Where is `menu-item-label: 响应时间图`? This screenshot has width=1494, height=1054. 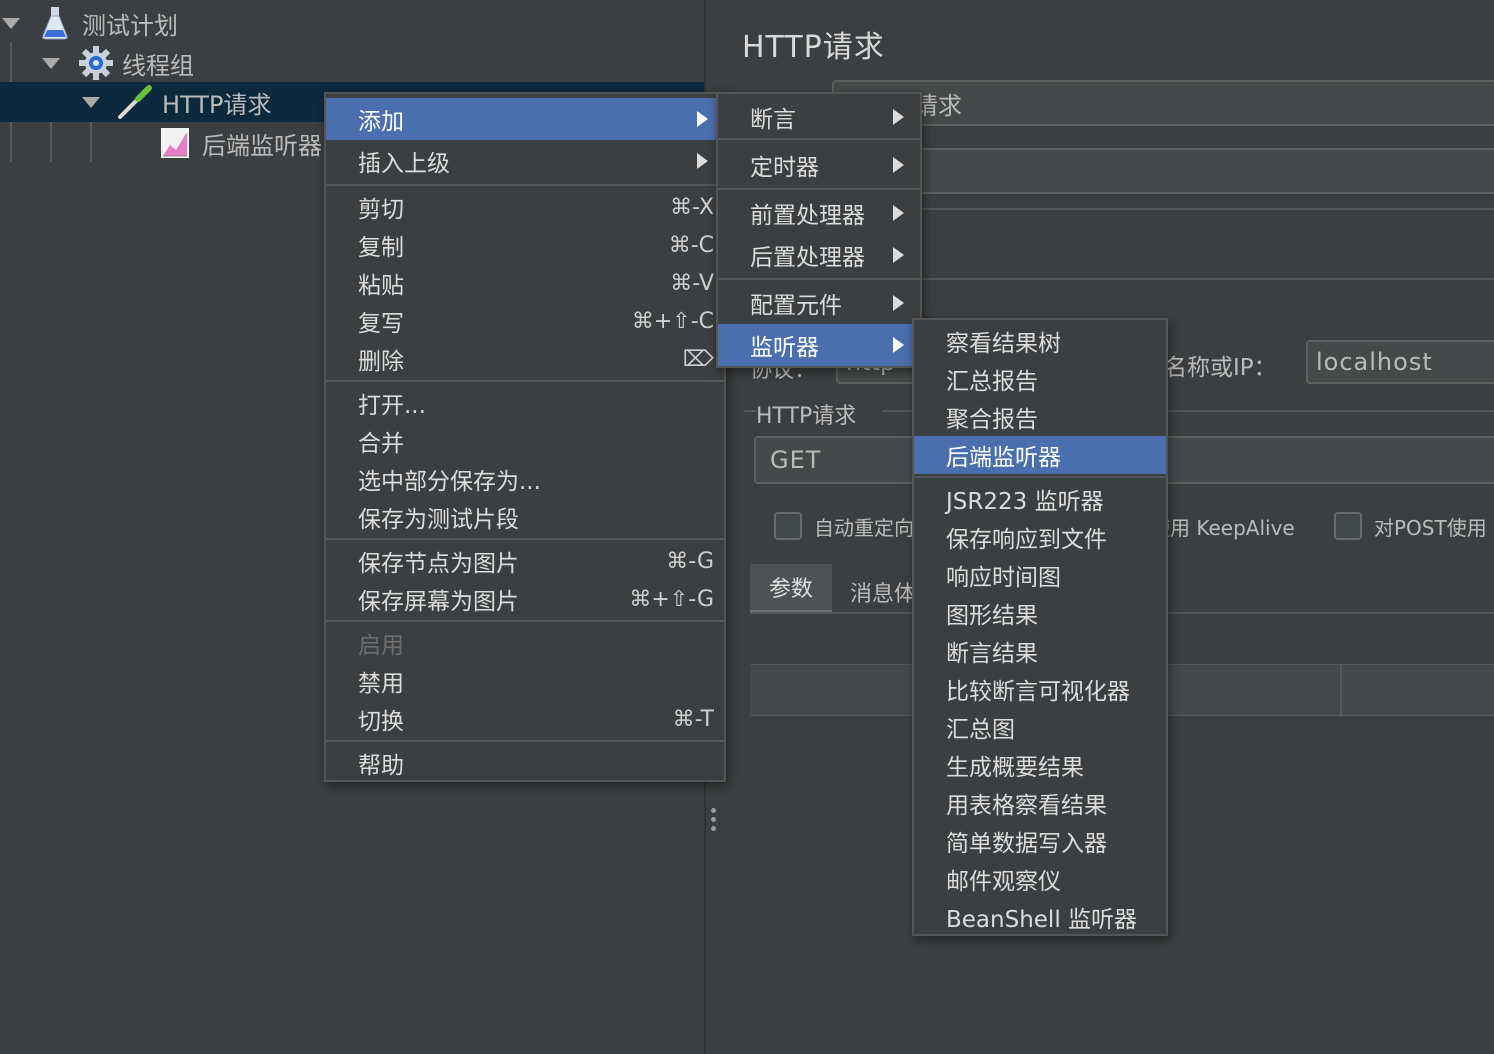
menu-item-label: 响应时间图 is located at coordinates (1003, 578).